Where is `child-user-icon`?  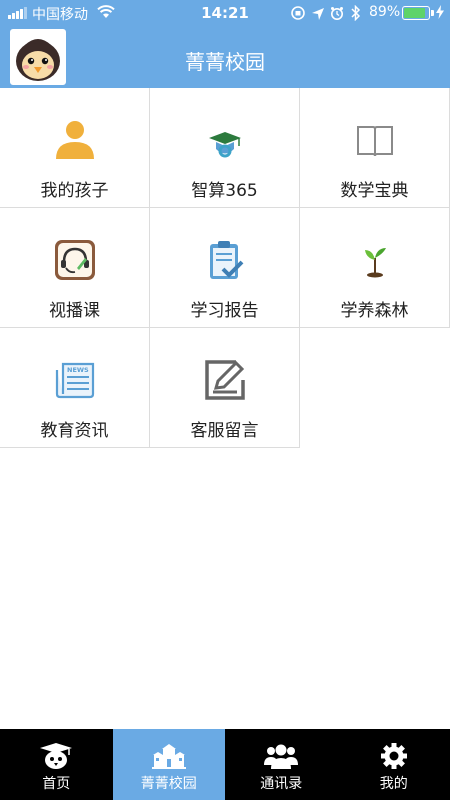 child-user-icon is located at coordinates (74, 140).